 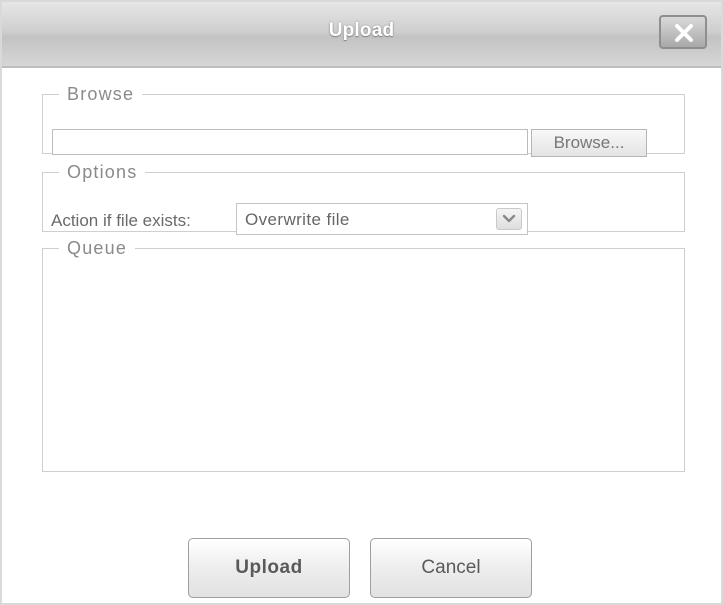 I want to click on dialog-titlebar: Upload, so click(x=361, y=35).